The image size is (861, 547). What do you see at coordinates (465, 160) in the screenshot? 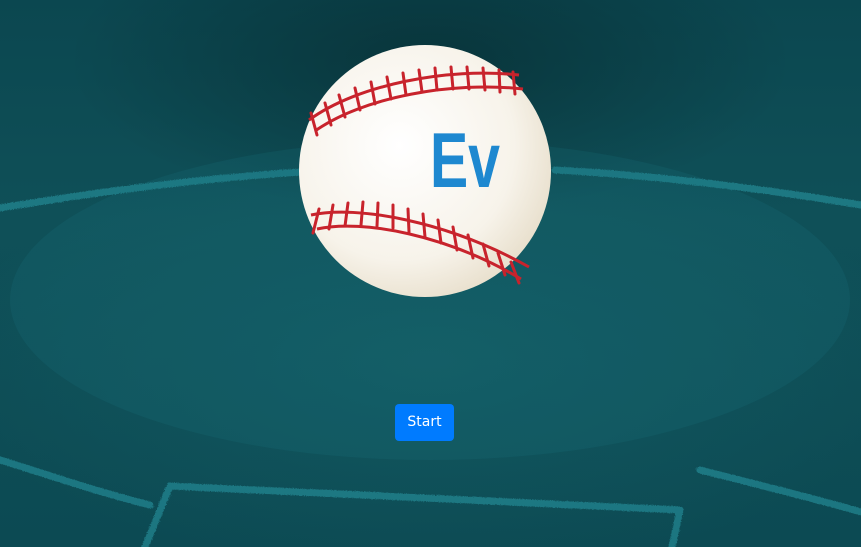
I see `logo-text: Ev` at bounding box center [465, 160].